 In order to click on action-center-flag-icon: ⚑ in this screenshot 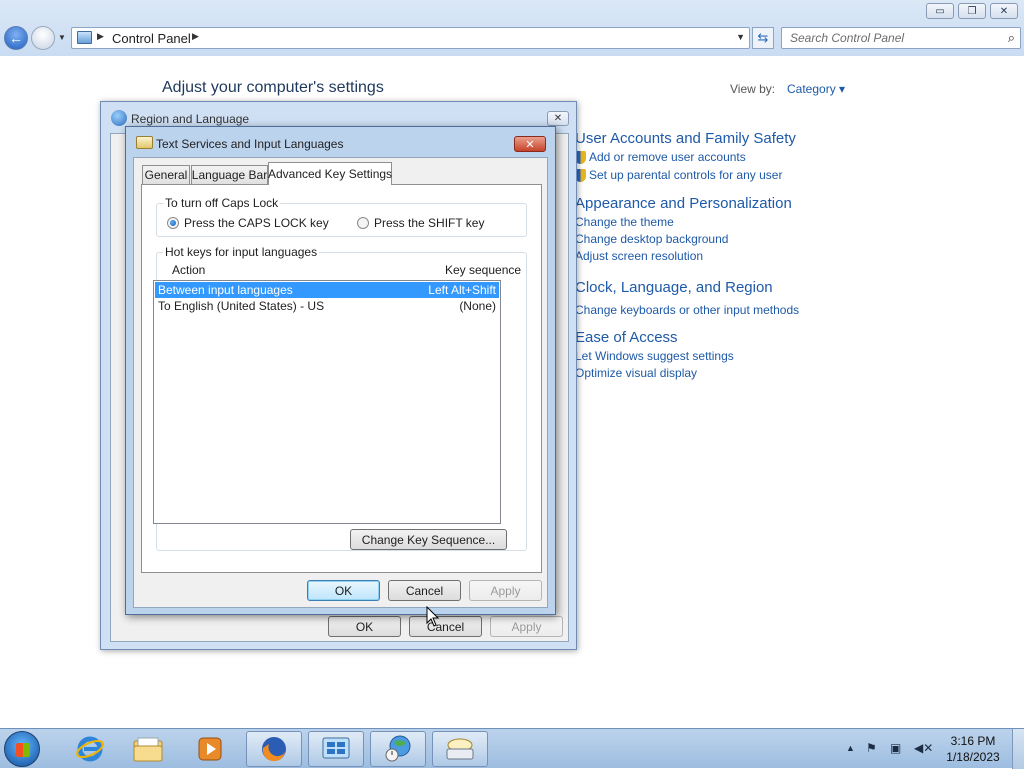, I will do `click(871, 748)`.